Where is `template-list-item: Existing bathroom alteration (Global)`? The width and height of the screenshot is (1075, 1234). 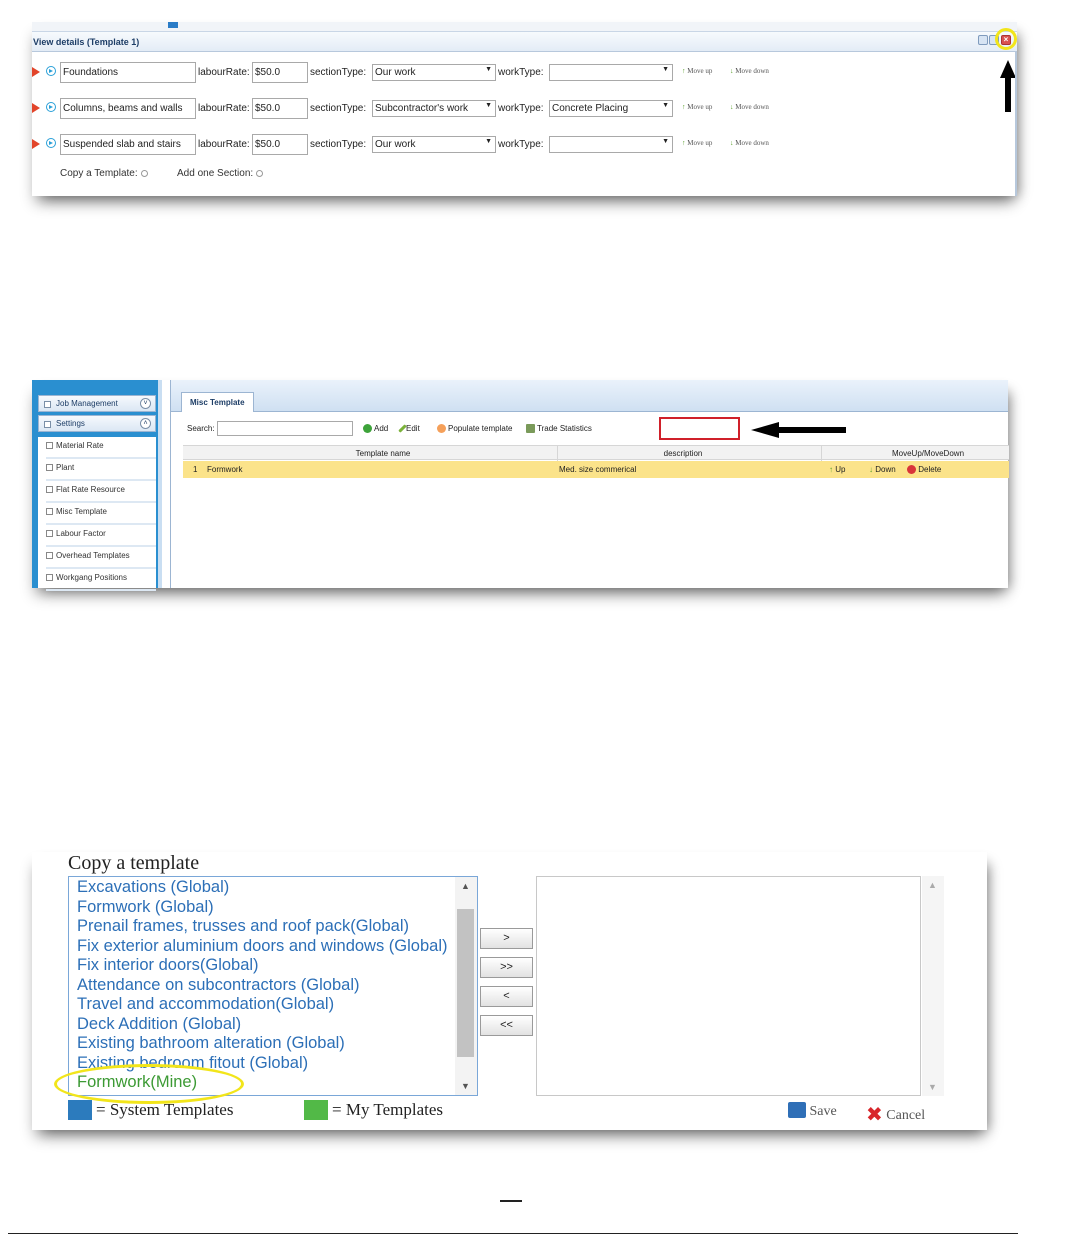
template-list-item: Existing bathroom alteration (Global) is located at coordinates (211, 1043).